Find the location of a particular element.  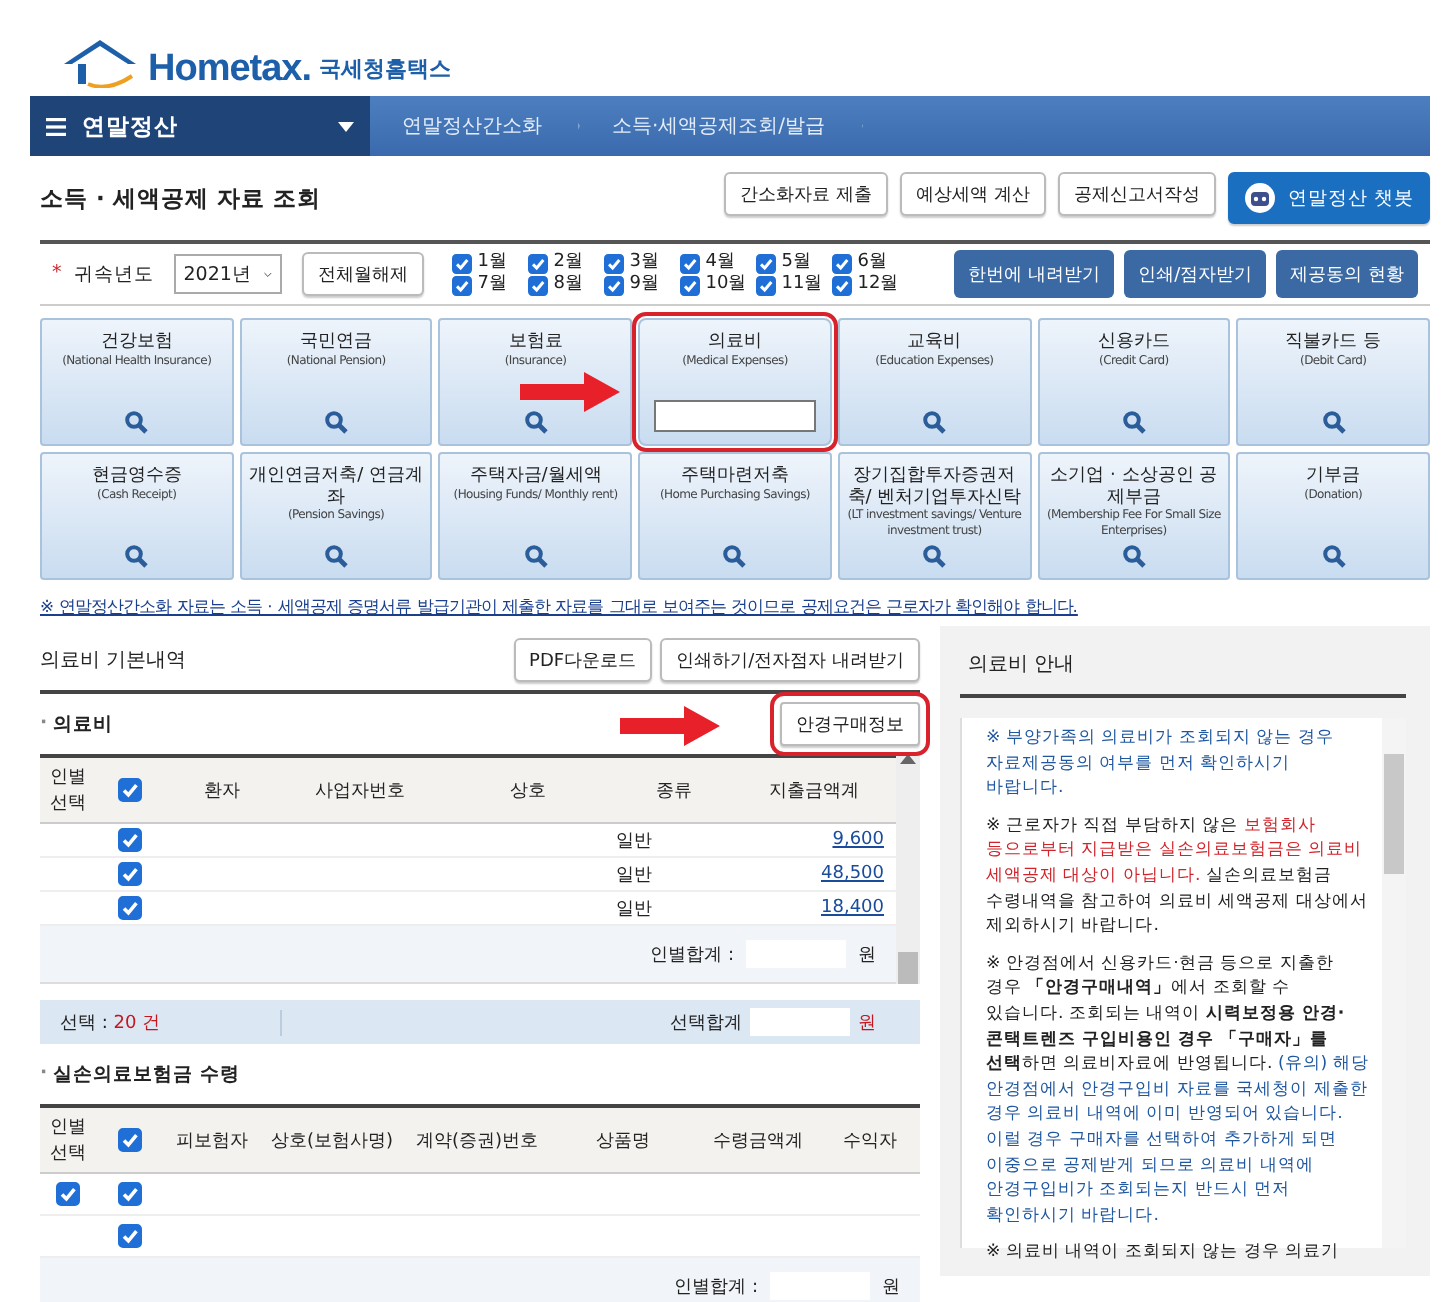

column-header: 피보험자 is located at coordinates (212, 1141).